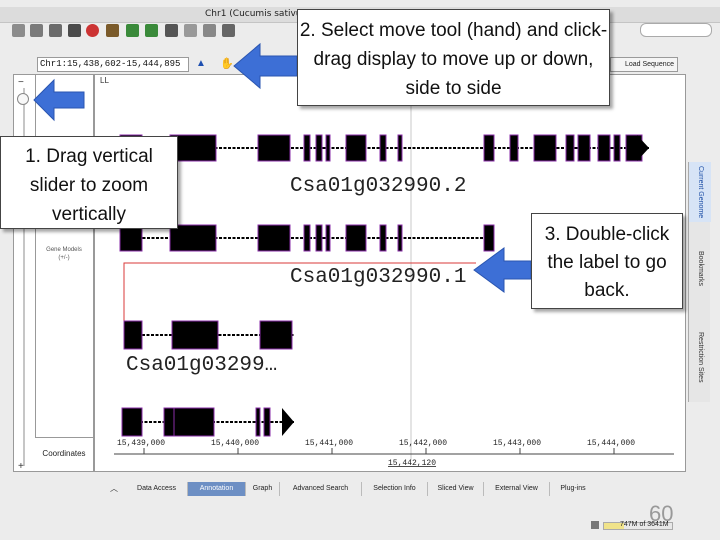 This screenshot has width=720, height=540. What do you see at coordinates (265, 66) in the screenshot?
I see `arrow-2-icon` at bounding box center [265, 66].